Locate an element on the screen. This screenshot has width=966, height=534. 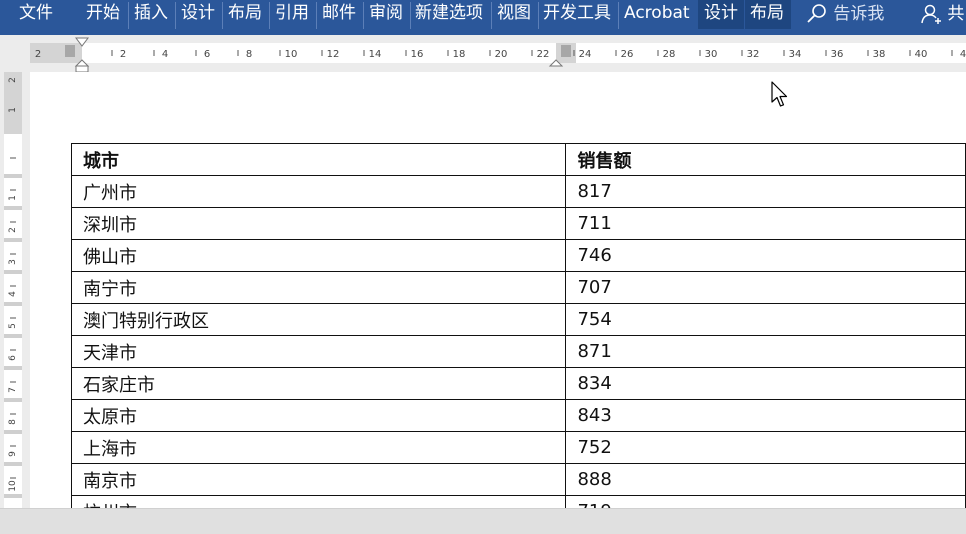
tab-mailings: 邮件 is located at coordinates (339, 14).